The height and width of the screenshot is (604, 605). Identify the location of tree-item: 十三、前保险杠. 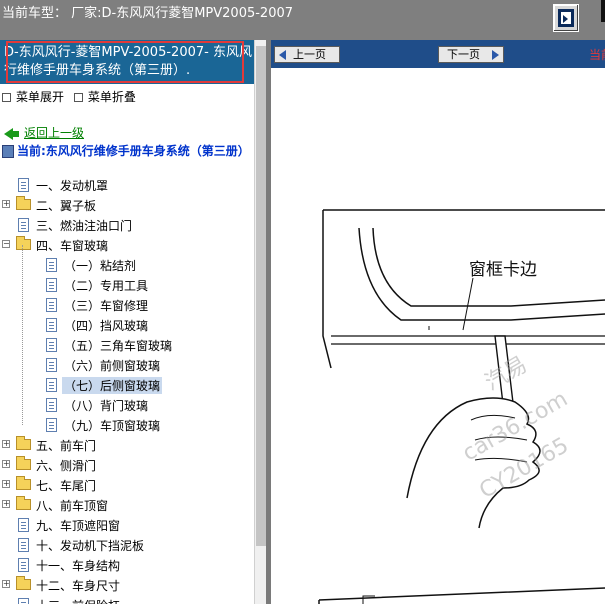
(127, 599).